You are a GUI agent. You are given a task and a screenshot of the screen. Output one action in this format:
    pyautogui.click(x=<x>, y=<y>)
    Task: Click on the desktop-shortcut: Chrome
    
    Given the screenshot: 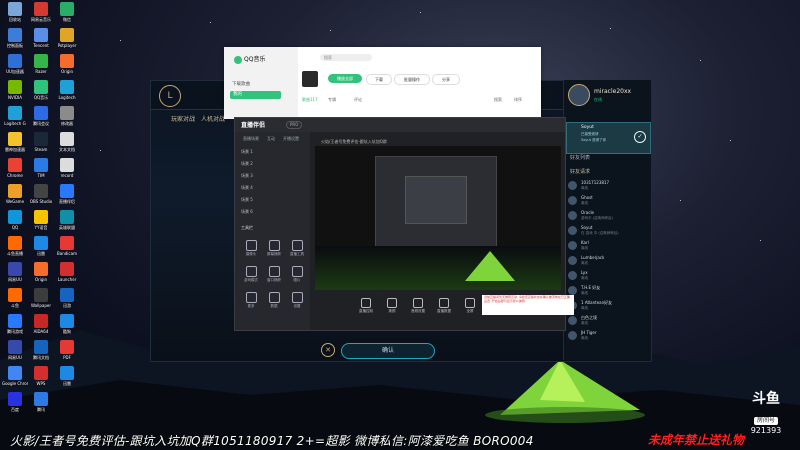 What is the action you would take?
    pyautogui.click(x=15, y=168)
    